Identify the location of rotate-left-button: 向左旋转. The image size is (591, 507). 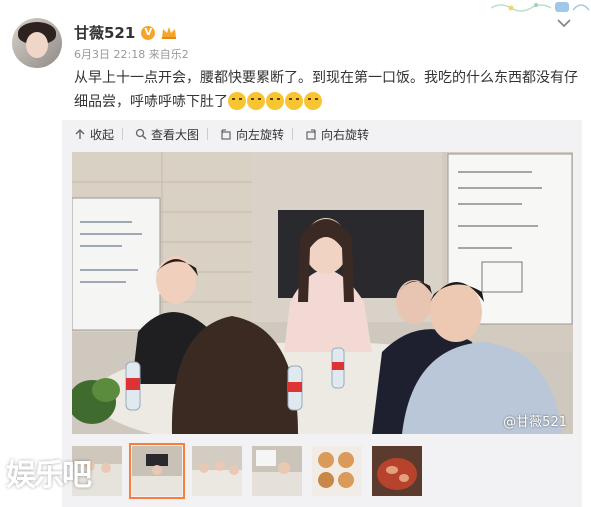
(252, 134).